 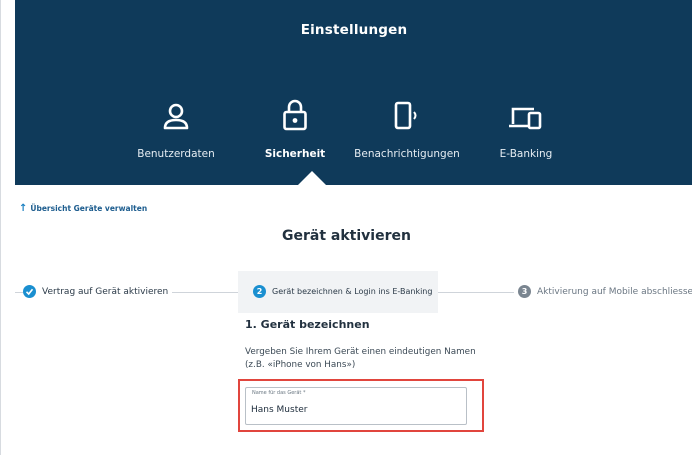 I want to click on tab-benachrichtigungen: Benachrichtigungen, so click(x=407, y=141).